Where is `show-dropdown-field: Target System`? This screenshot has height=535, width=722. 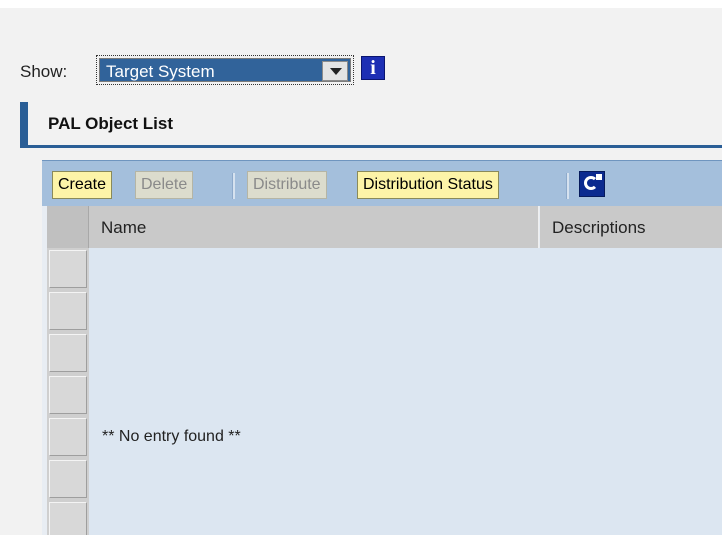
show-dropdown-field: Target System is located at coordinates (225, 70).